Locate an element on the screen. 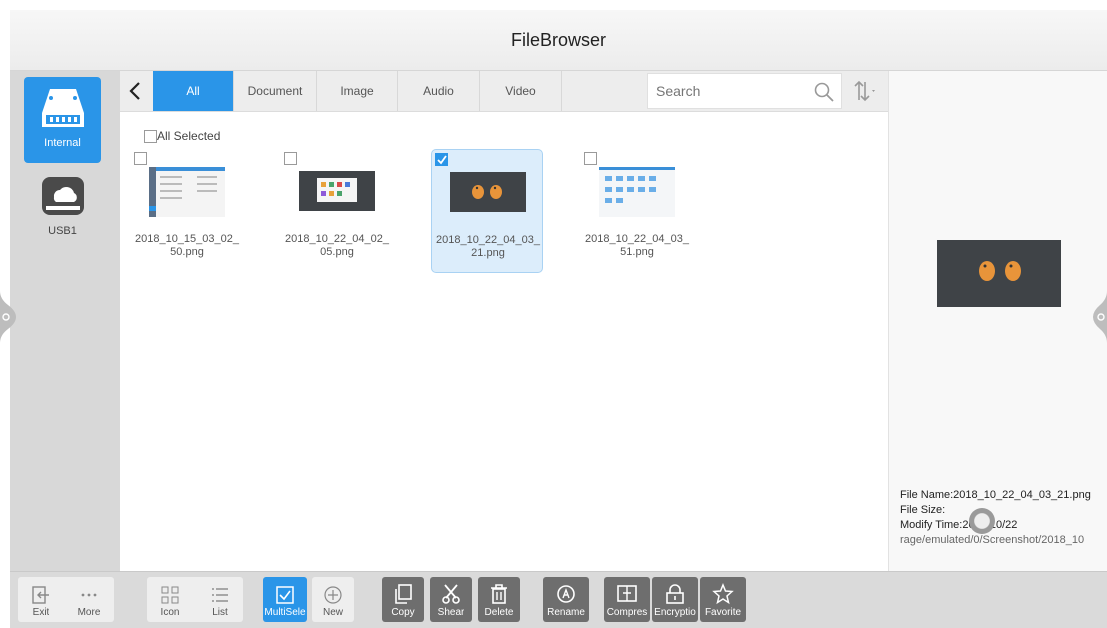 The height and width of the screenshot is (628, 1107). drive-usb1: USB1 is located at coordinates (62, 210).